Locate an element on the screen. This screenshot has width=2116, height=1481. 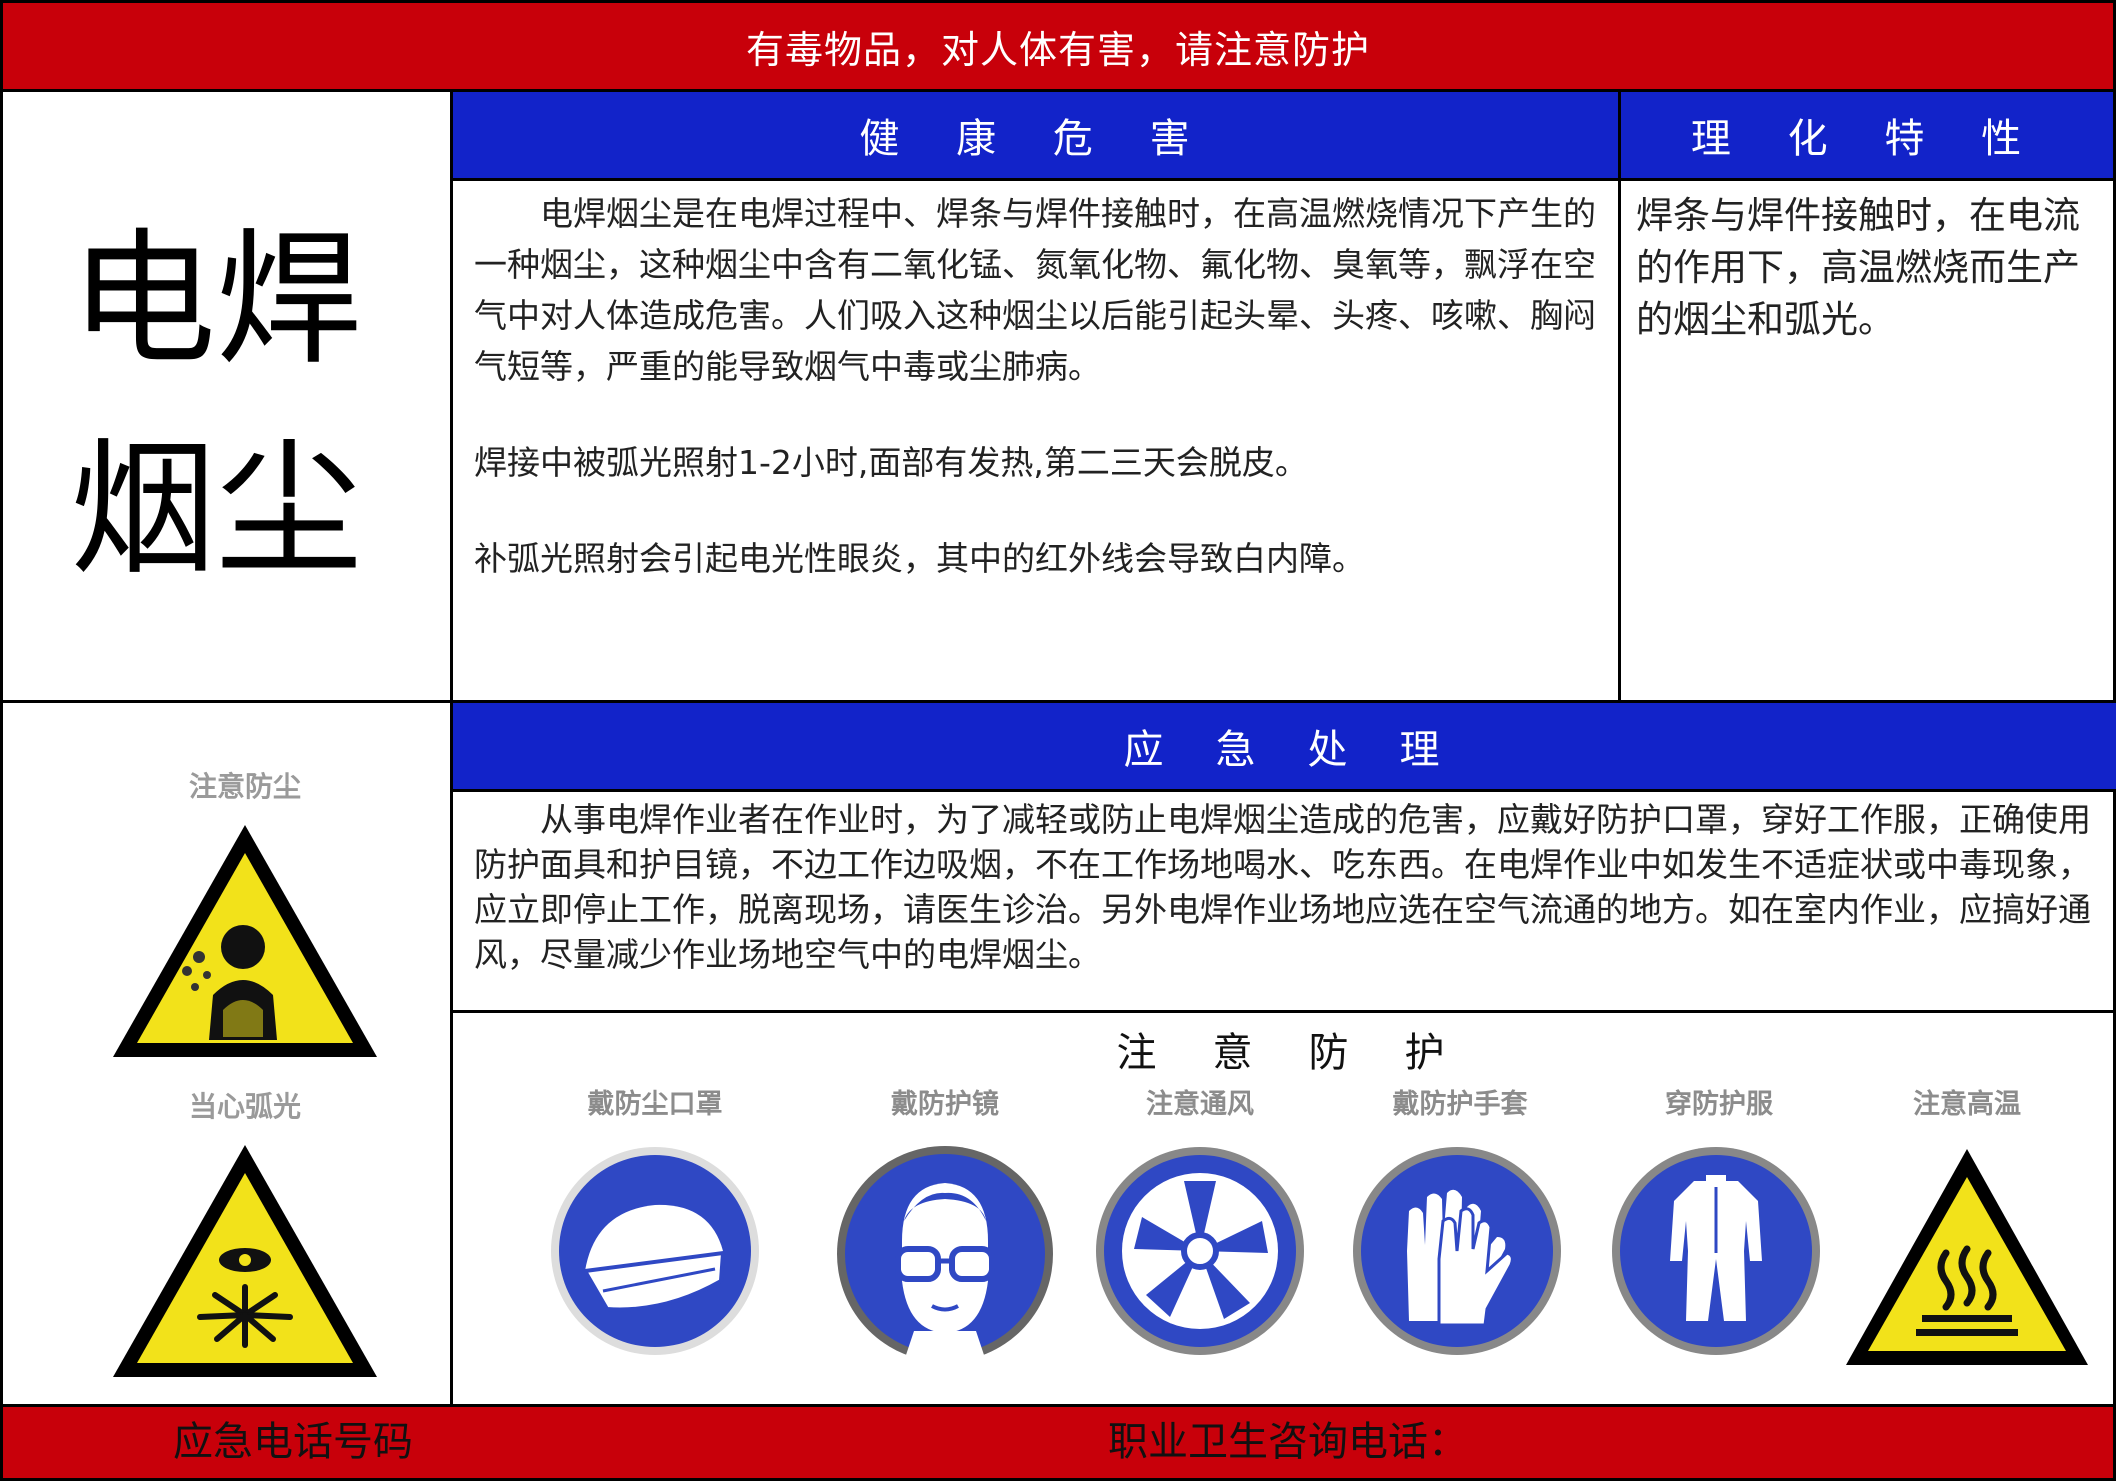
ppe-label: 穿防护服 is located at coordinates (1719, 1104).